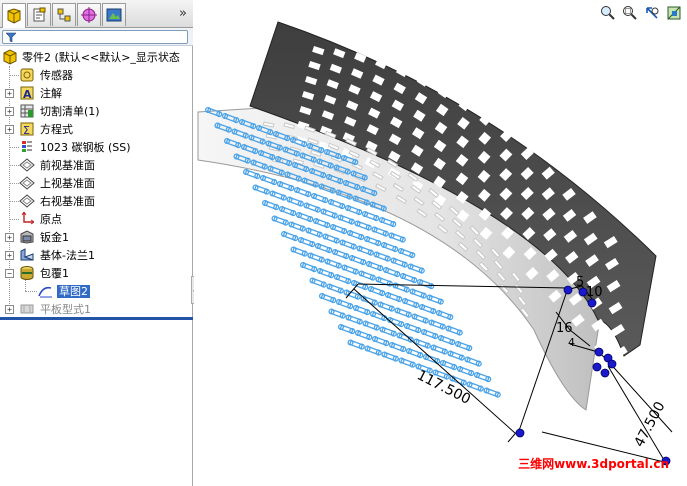 This screenshot has width=687, height=486. Describe the element at coordinates (64, 14) in the screenshot. I see `configurationmanager-tab` at that location.